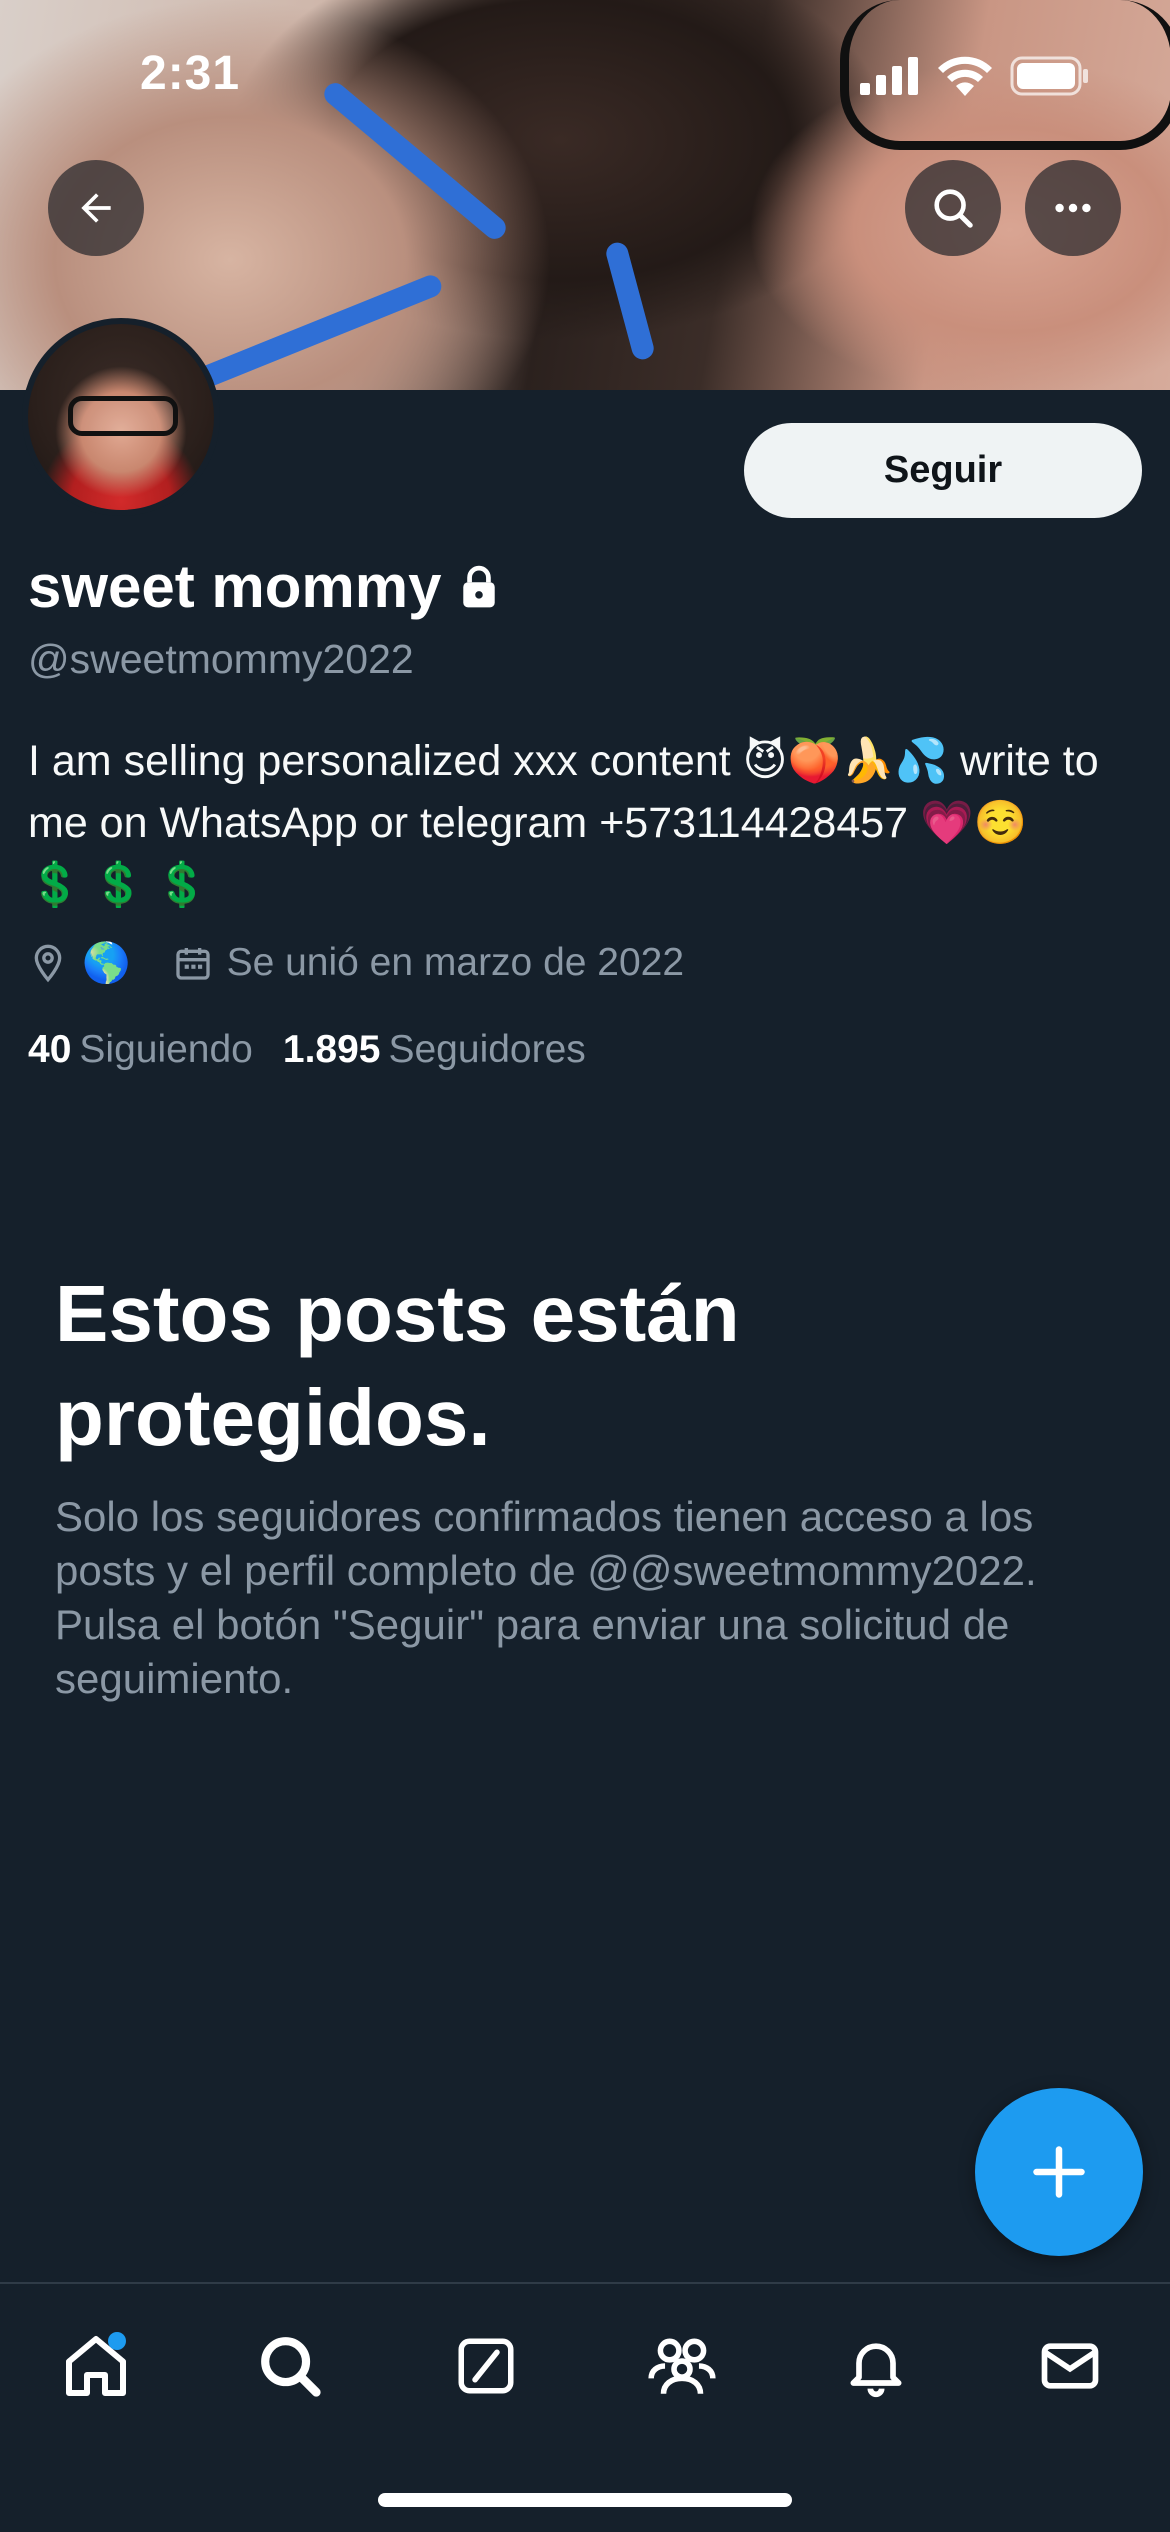  I want to click on grok-icon, so click(486, 2366).